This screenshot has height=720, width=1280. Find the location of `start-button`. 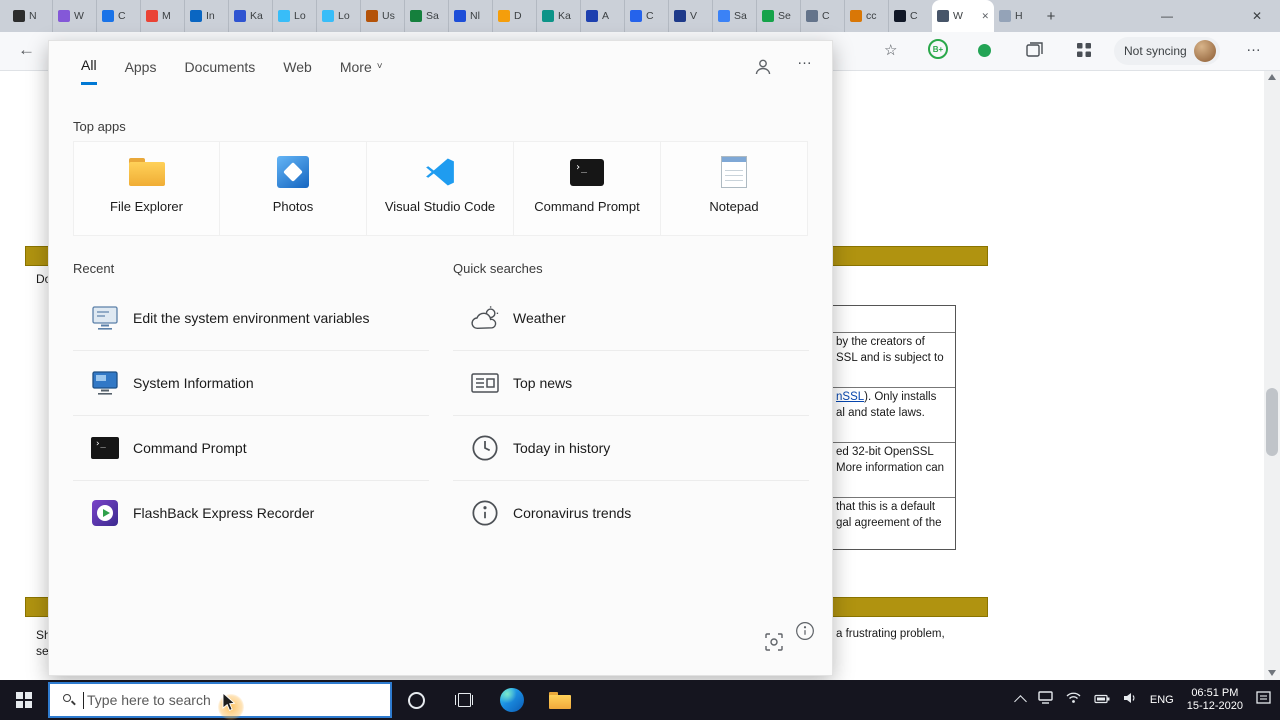

start-button is located at coordinates (24, 700).